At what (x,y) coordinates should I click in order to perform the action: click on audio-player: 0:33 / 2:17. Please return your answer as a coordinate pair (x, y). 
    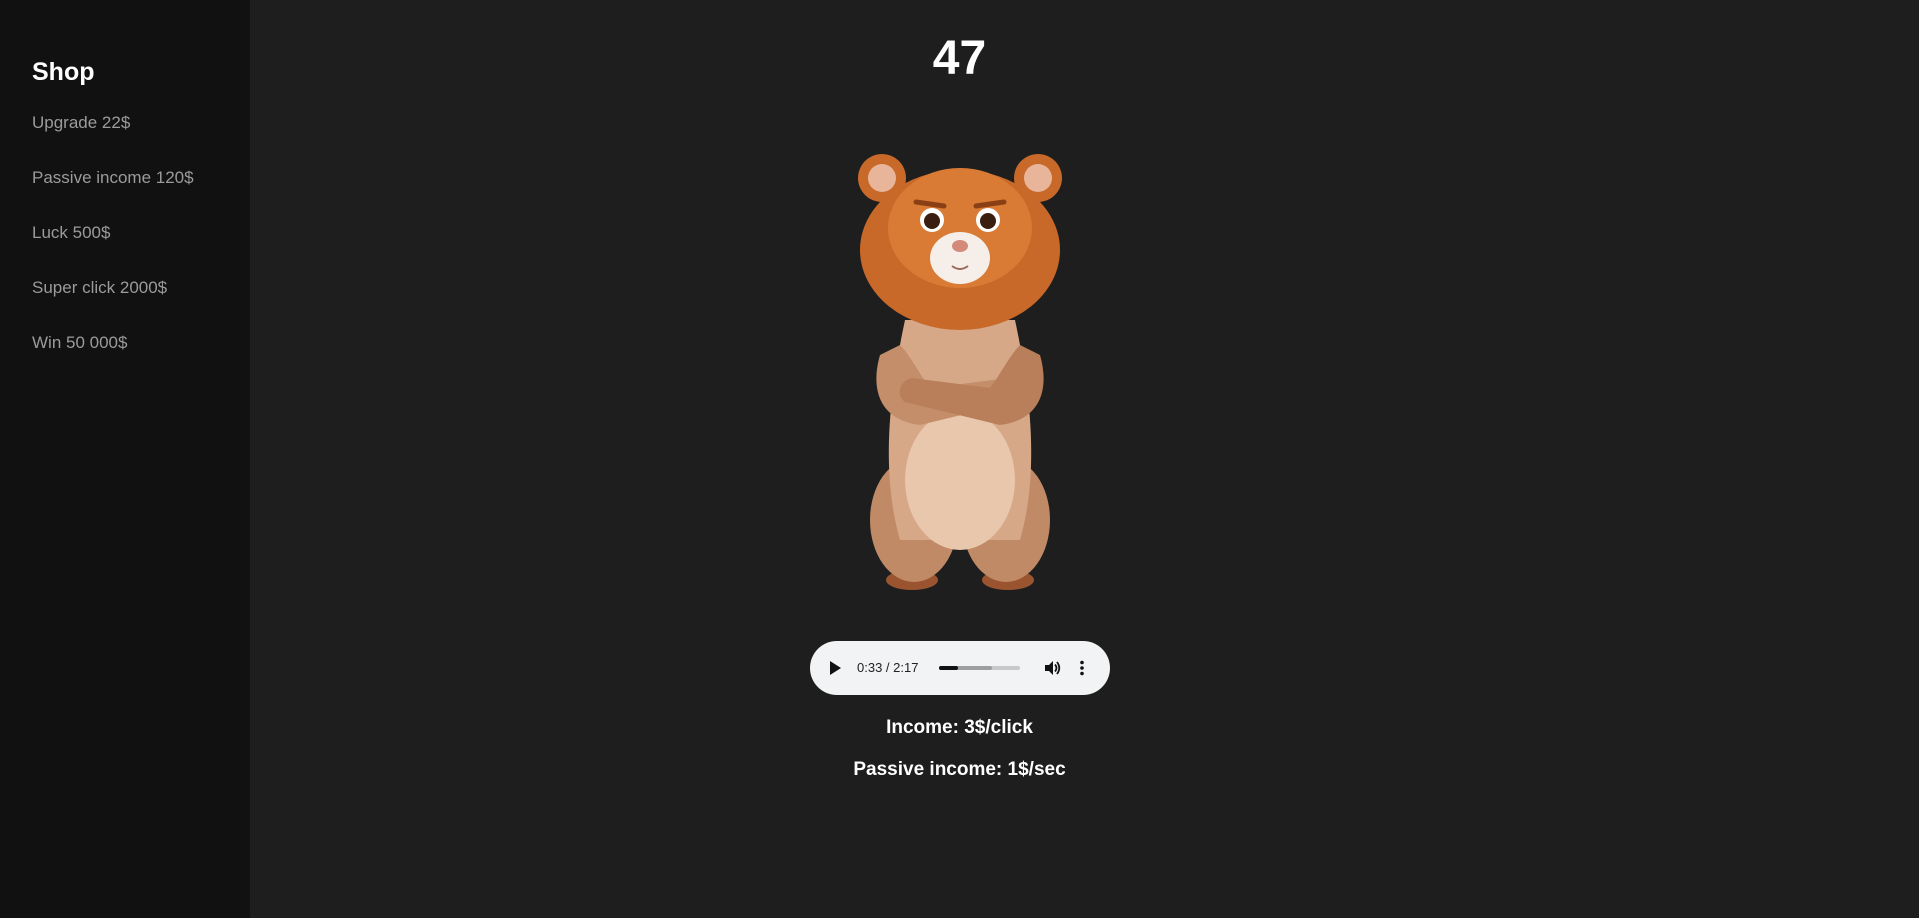
    Looking at the image, I should click on (960, 668).